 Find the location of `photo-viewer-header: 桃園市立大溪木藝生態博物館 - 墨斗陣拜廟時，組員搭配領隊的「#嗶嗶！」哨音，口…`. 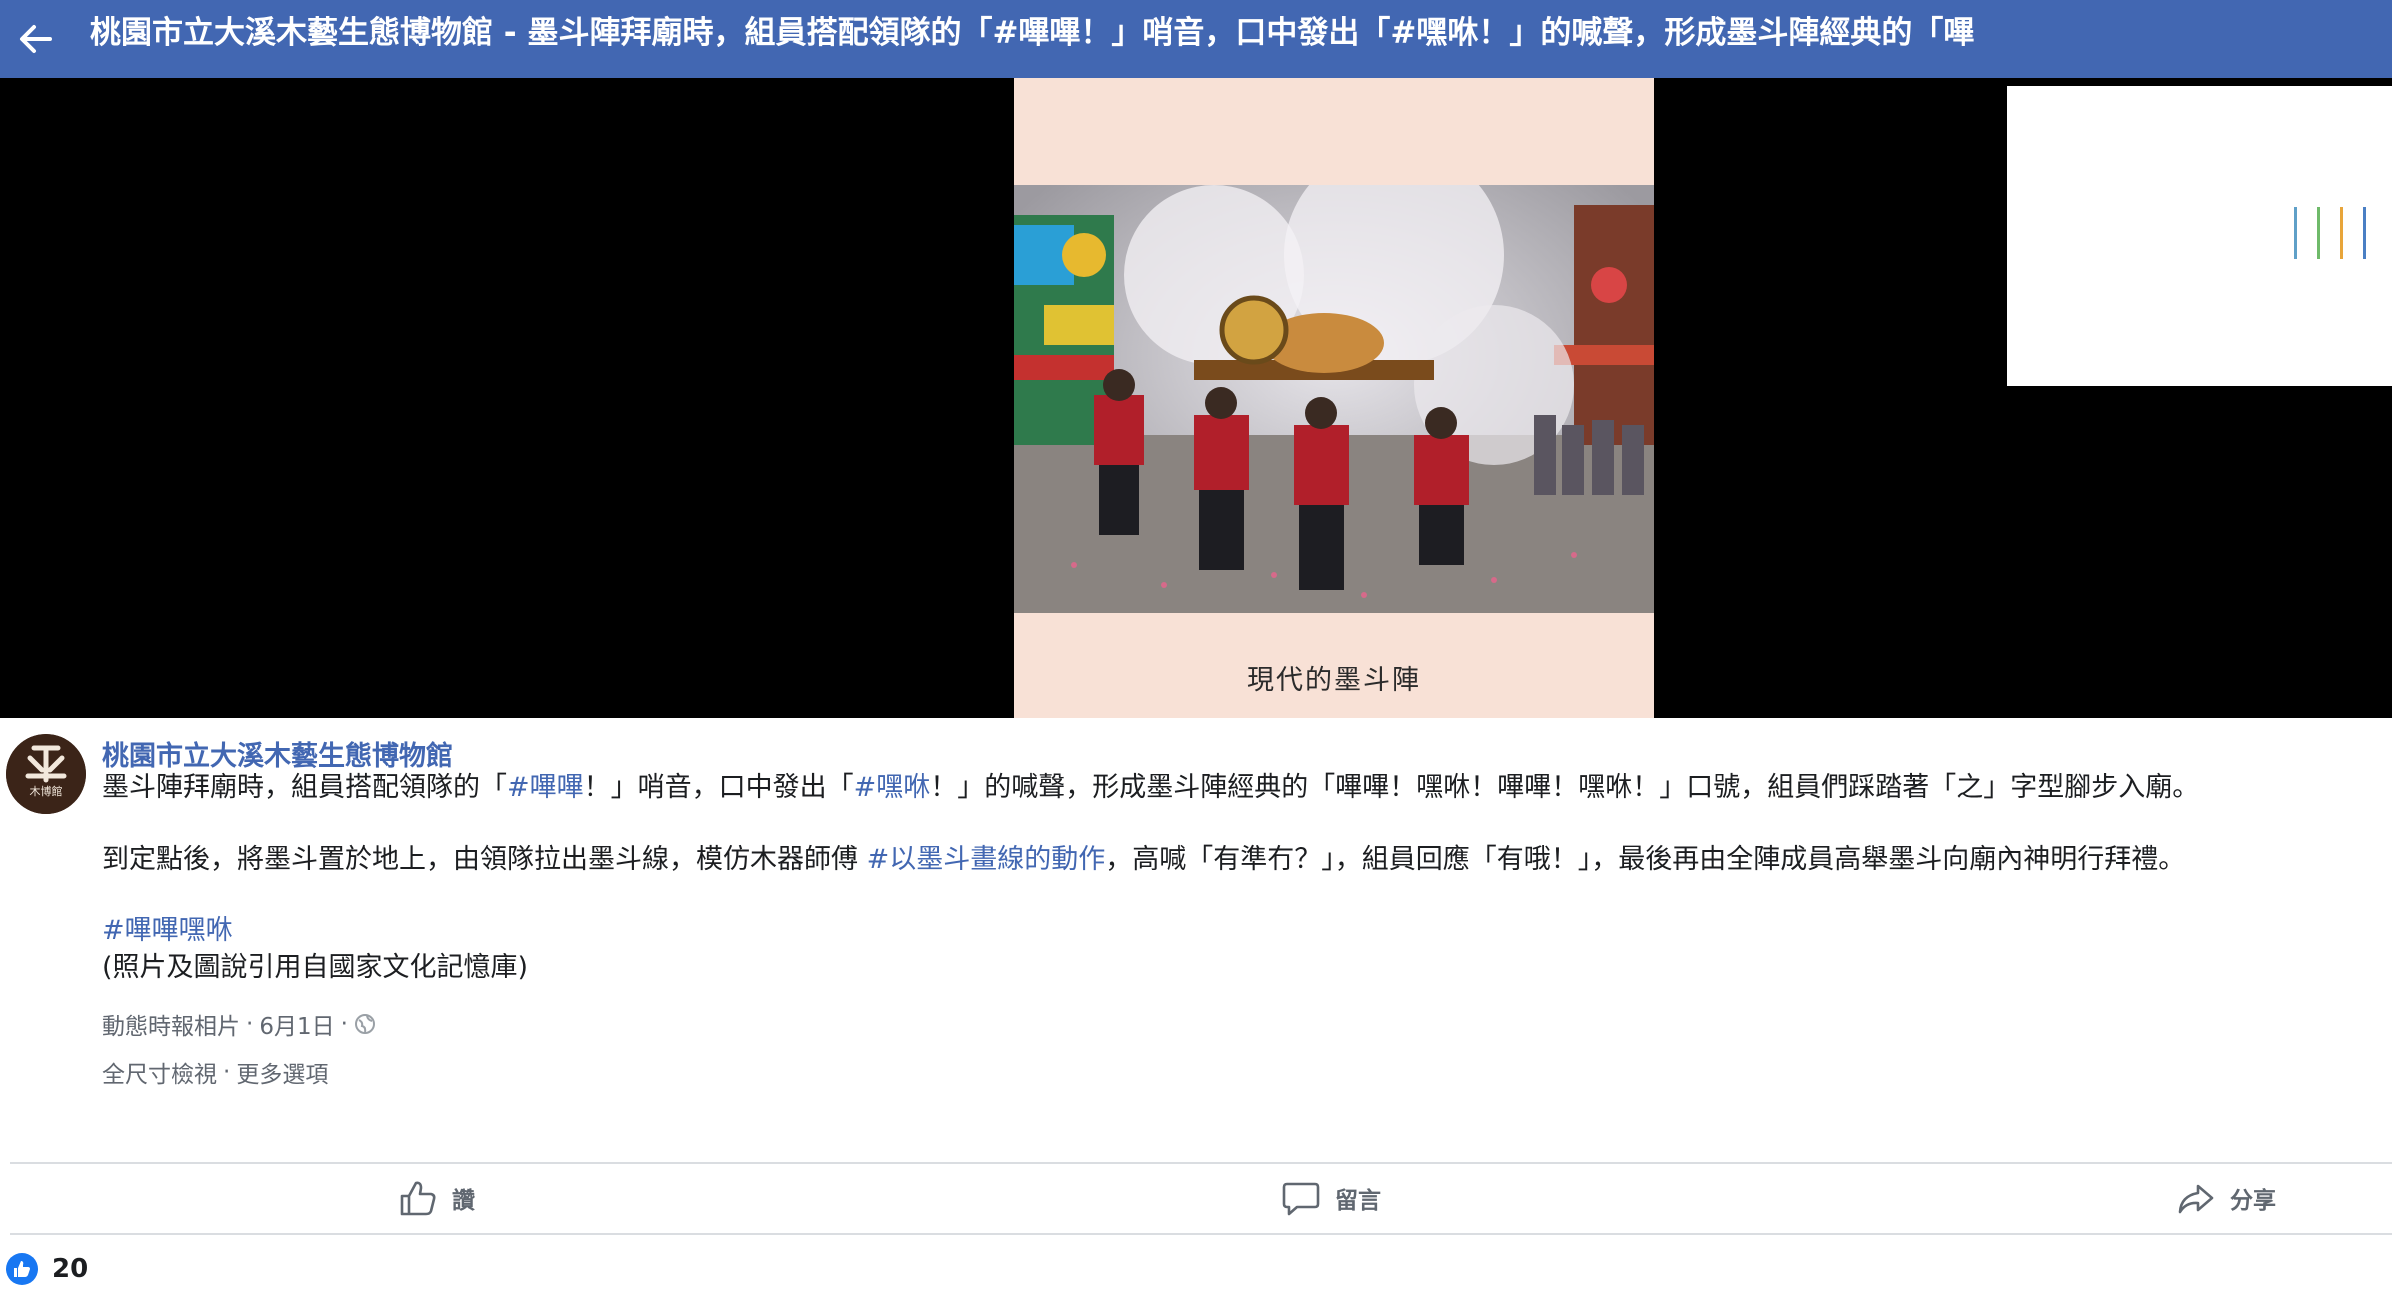

photo-viewer-header: 桃園市立大溪木藝生態博物館 - 墨斗陣拜廟時，組員搭配領隊的「#嗶嗶！」哨音，口… is located at coordinates (1196, 39).